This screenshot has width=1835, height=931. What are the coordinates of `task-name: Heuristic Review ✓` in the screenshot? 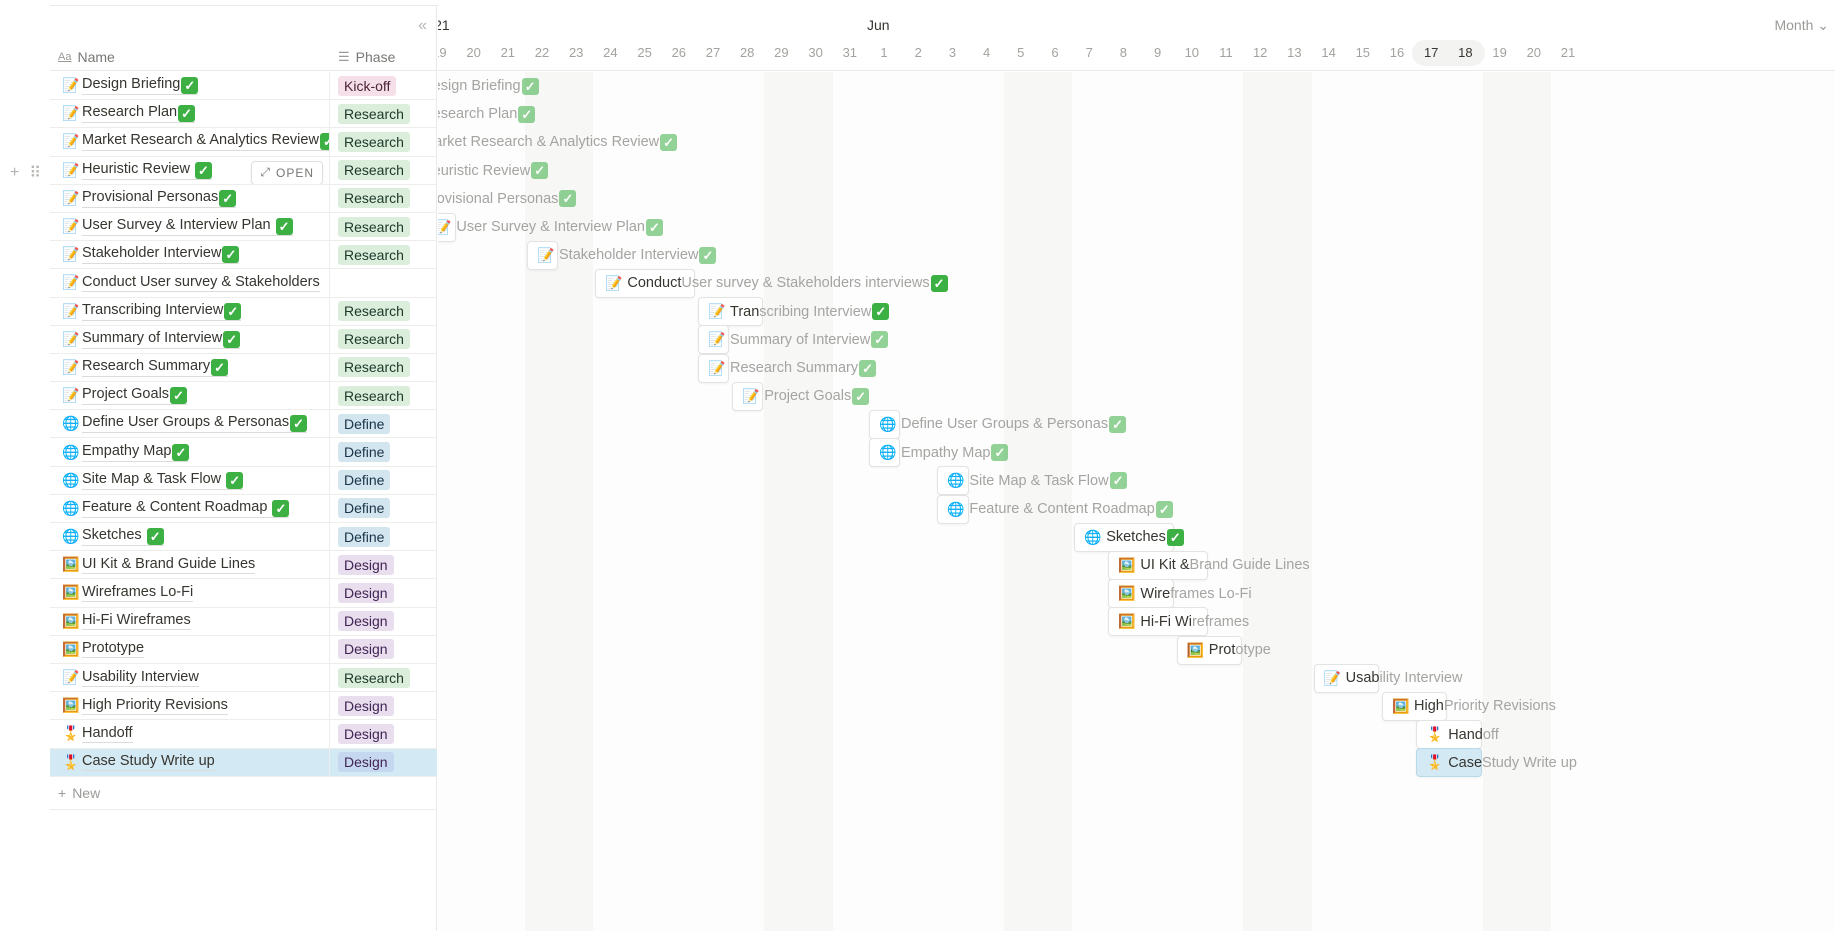 It's located at (147, 170).